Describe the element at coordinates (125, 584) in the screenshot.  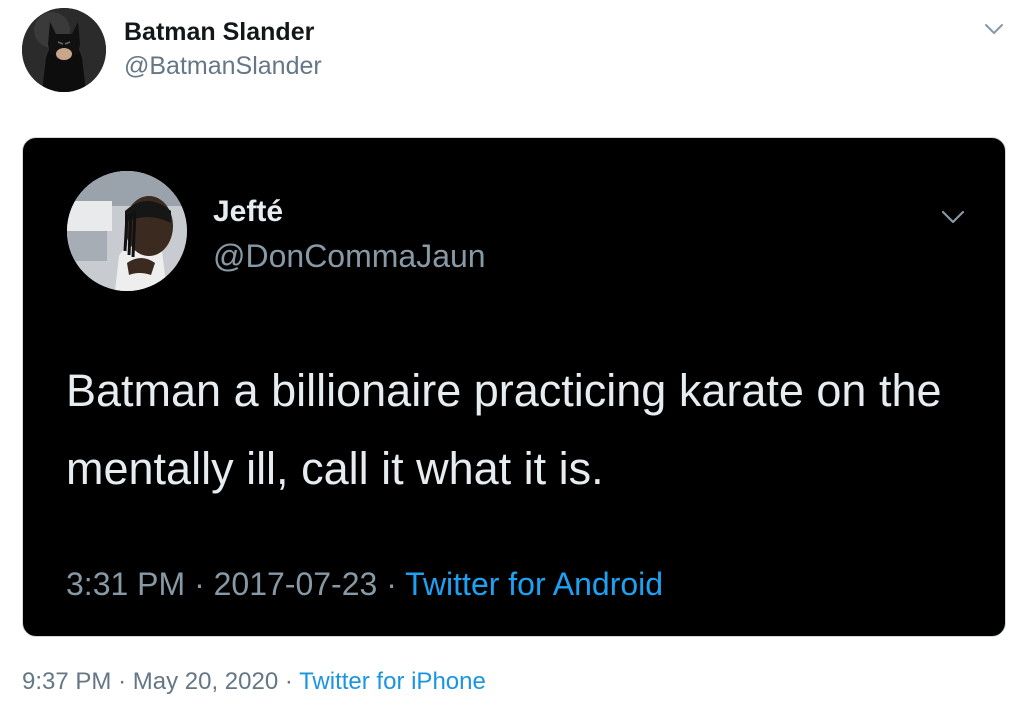
I see `quoted-tweet-time: 3:31 PM` at that location.